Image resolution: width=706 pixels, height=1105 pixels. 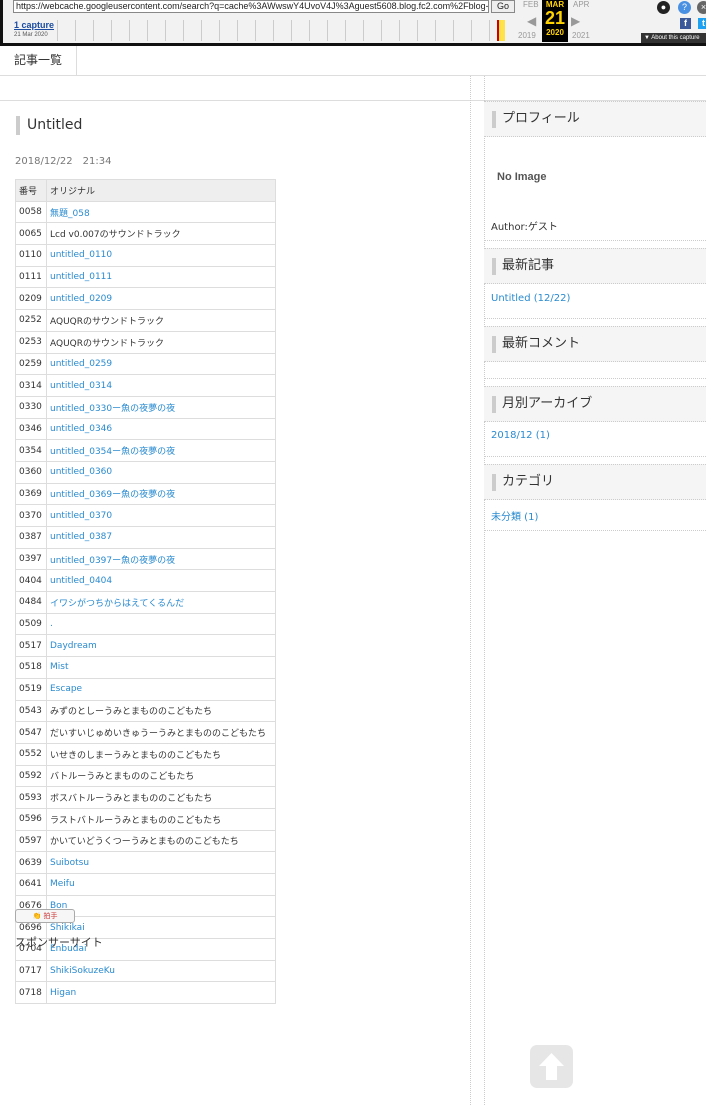 What do you see at coordinates (161, 385) in the screenshot?
I see `track-title-link: untitled_0314` at bounding box center [161, 385].